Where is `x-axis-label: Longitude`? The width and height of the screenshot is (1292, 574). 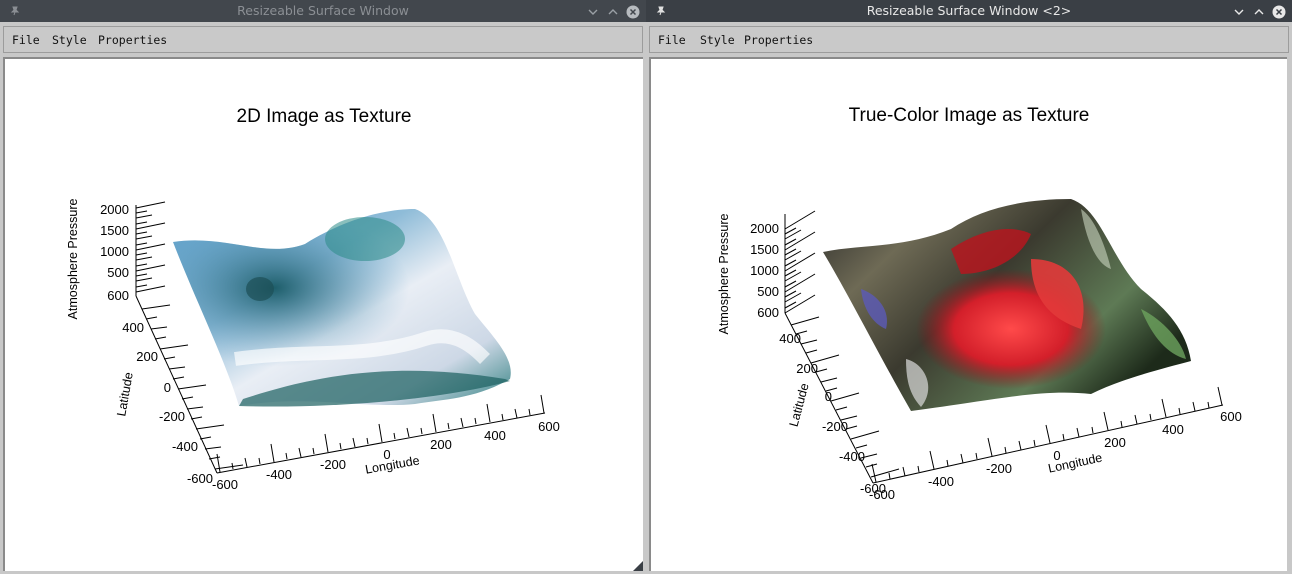
x-axis-label: Longitude is located at coordinates (392, 464).